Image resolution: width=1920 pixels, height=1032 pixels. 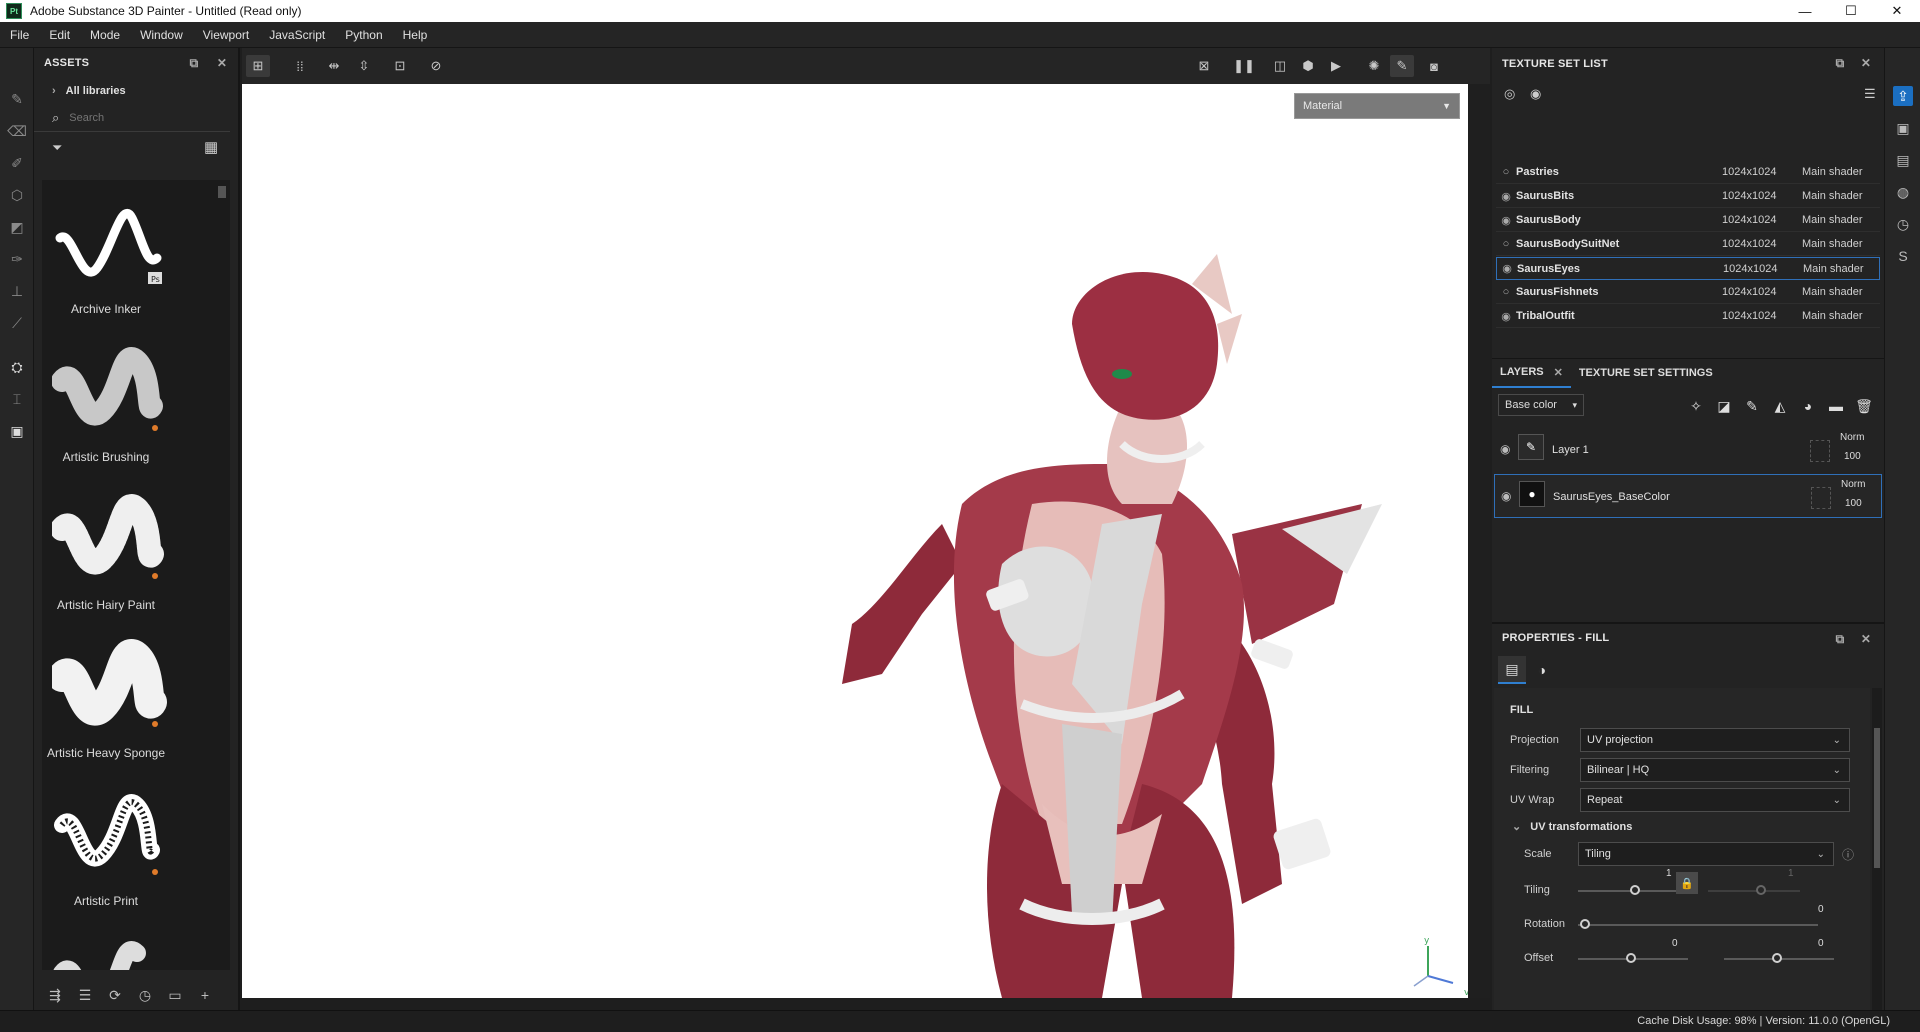 What do you see at coordinates (258, 66) in the screenshot?
I see `uv-grid-icon: ⊞` at bounding box center [258, 66].